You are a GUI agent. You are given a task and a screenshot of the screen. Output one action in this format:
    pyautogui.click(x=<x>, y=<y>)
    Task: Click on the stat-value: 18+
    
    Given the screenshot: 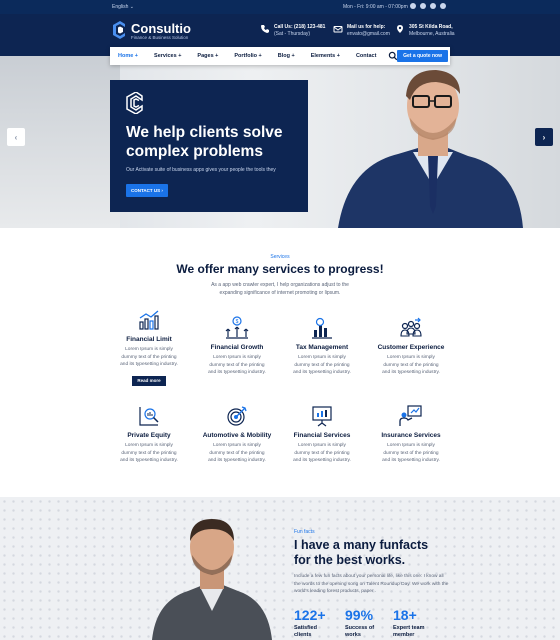 What is the action you would take?
    pyautogui.click(x=405, y=615)
    